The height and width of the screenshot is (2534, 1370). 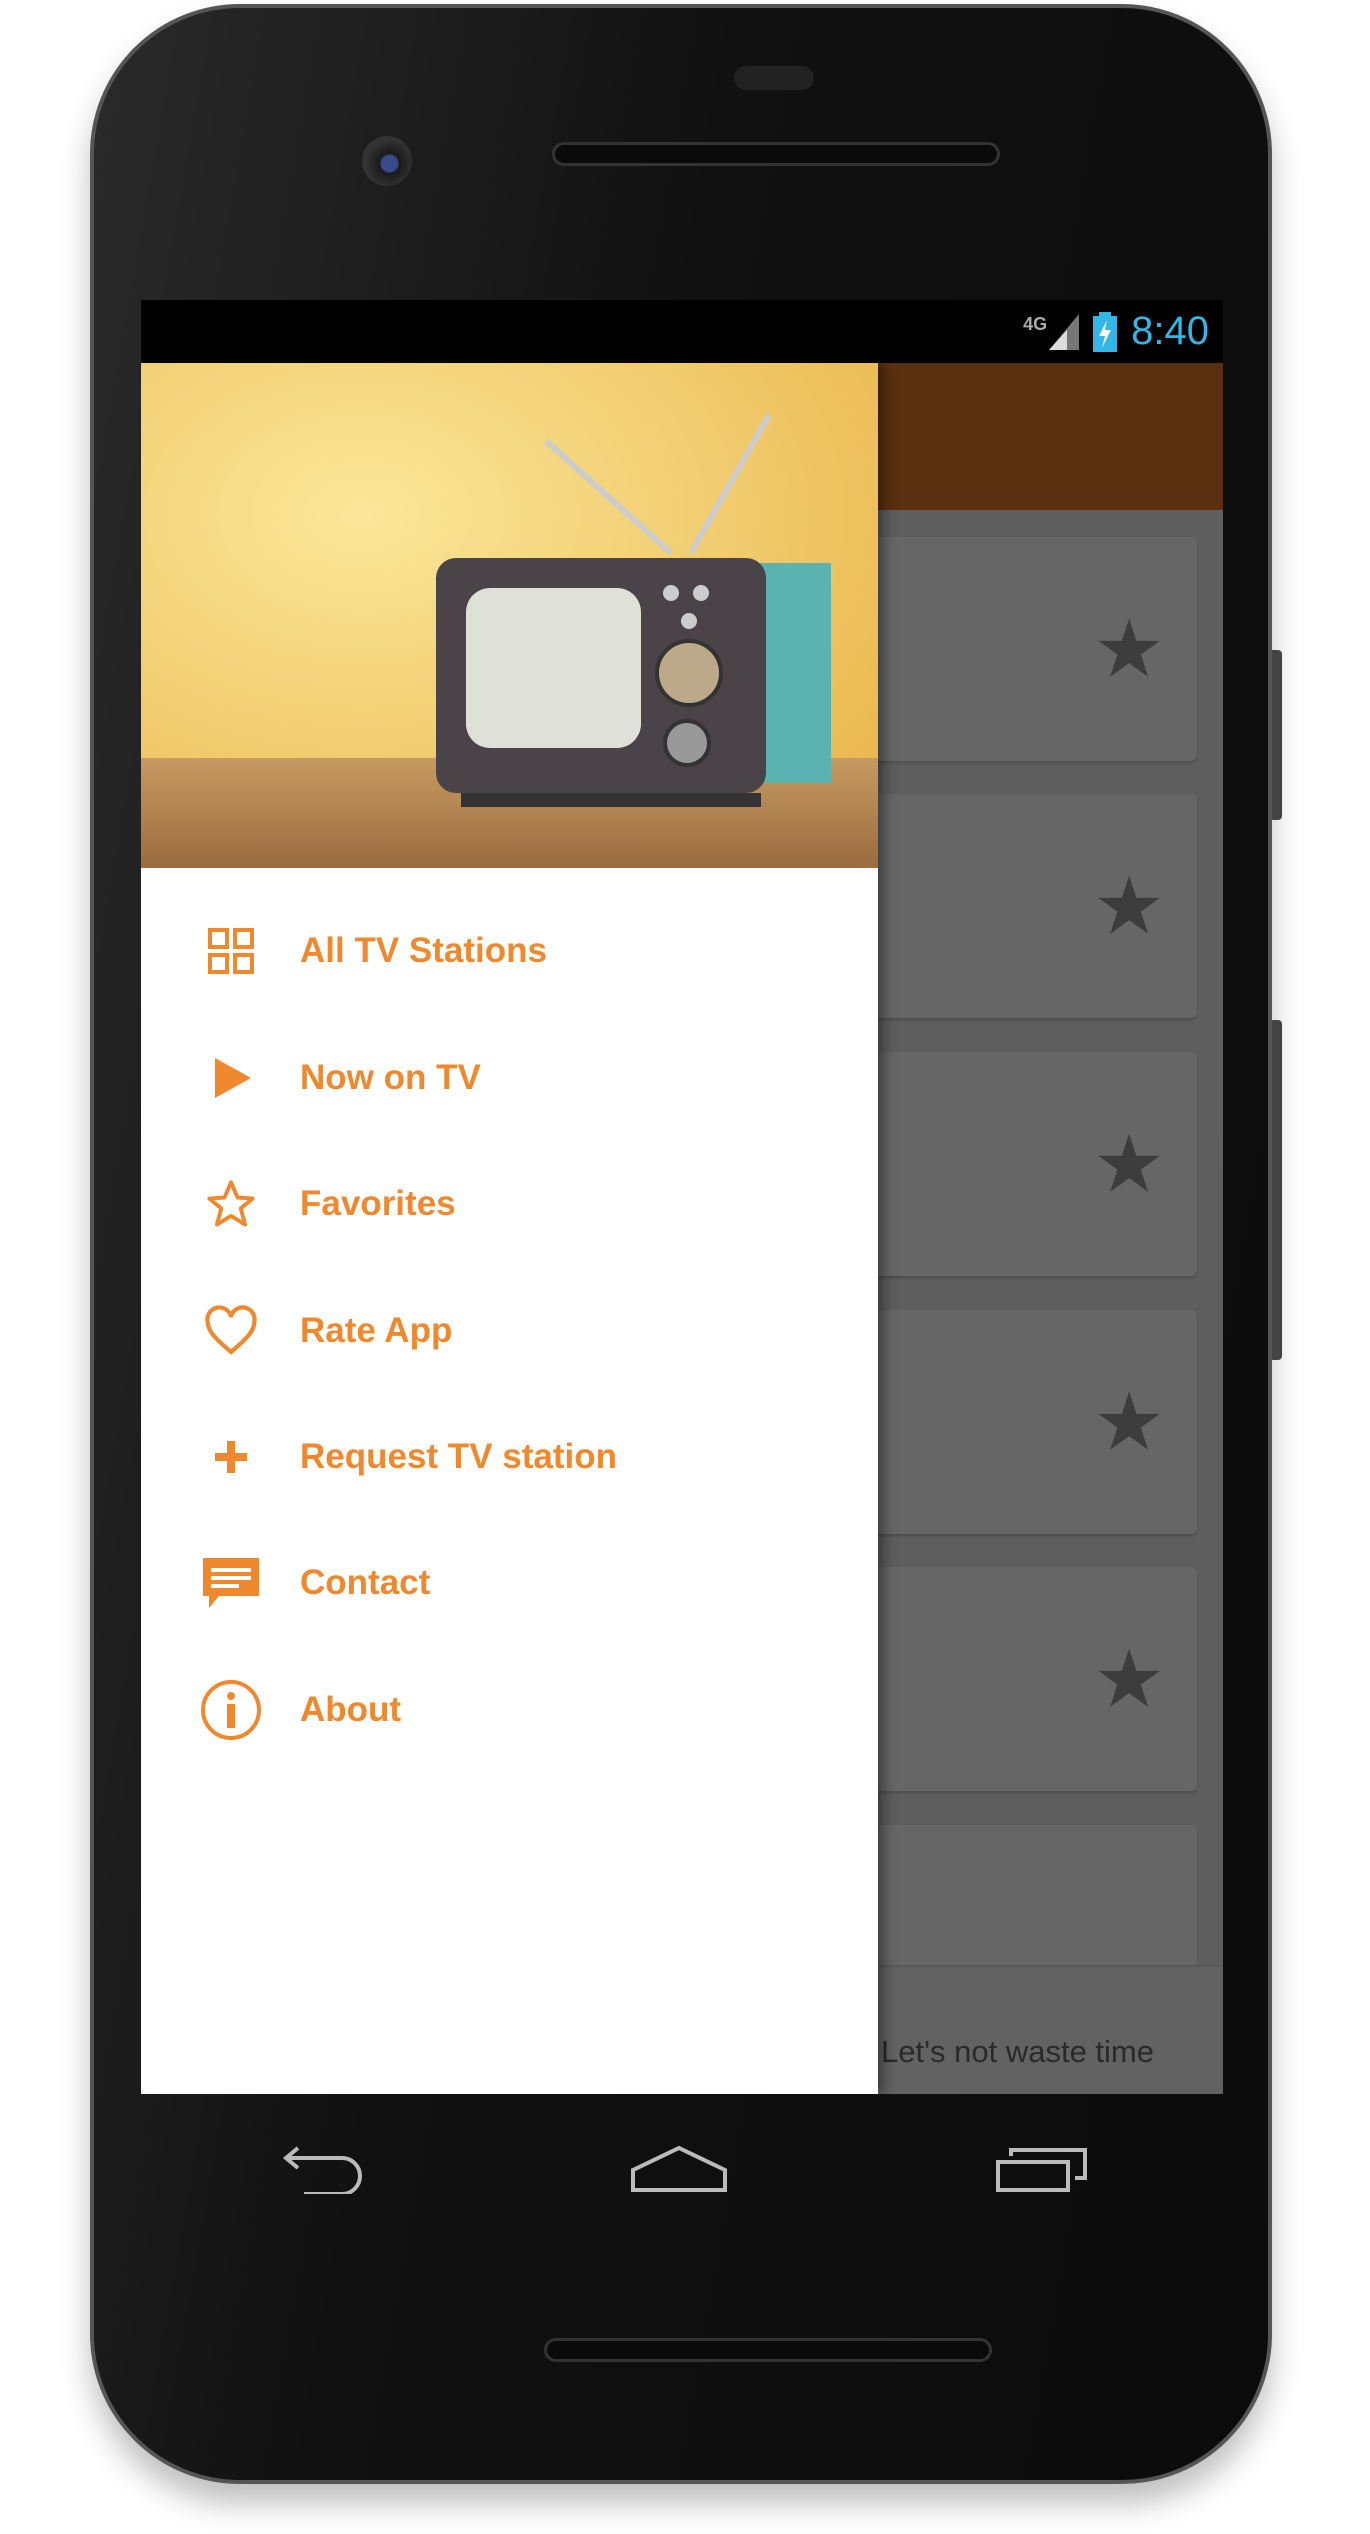 I want to click on home-icon, so click(x=679, y=2169).